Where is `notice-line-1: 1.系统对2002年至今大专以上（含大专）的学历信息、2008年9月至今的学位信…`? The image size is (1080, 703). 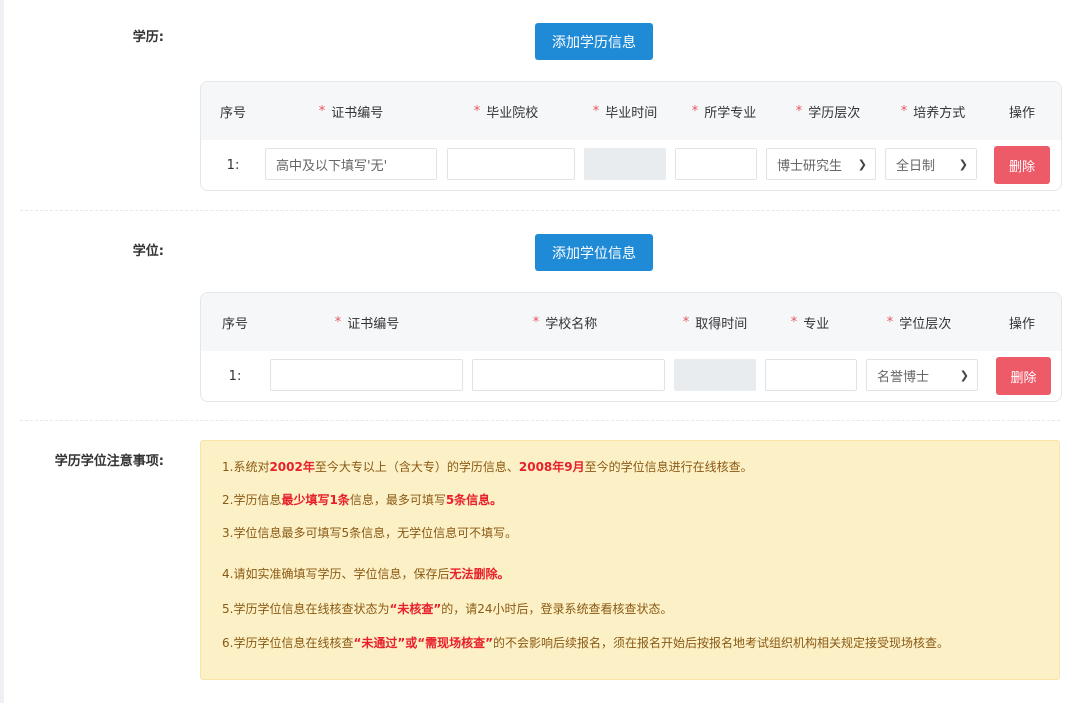 notice-line-1: 1.系统对2002年至今大专以上（含大专）的学历信息、2008年9月至今的学位信… is located at coordinates (487, 466).